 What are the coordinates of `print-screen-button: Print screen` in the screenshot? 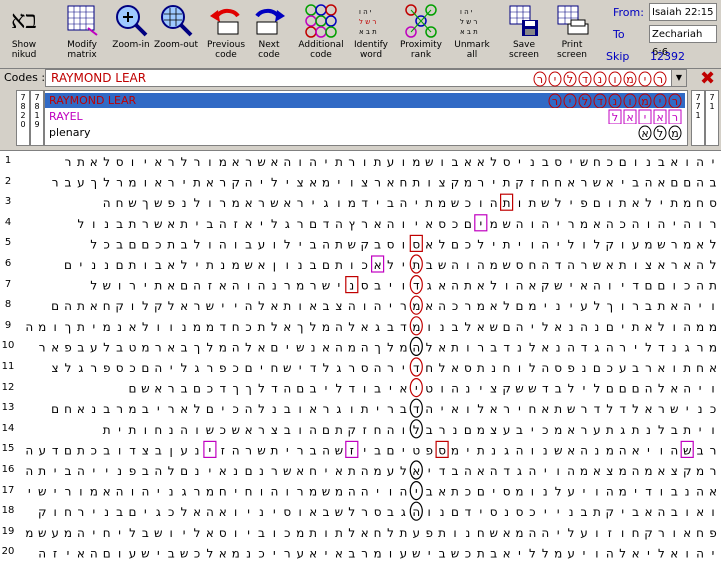 It's located at (572, 34).